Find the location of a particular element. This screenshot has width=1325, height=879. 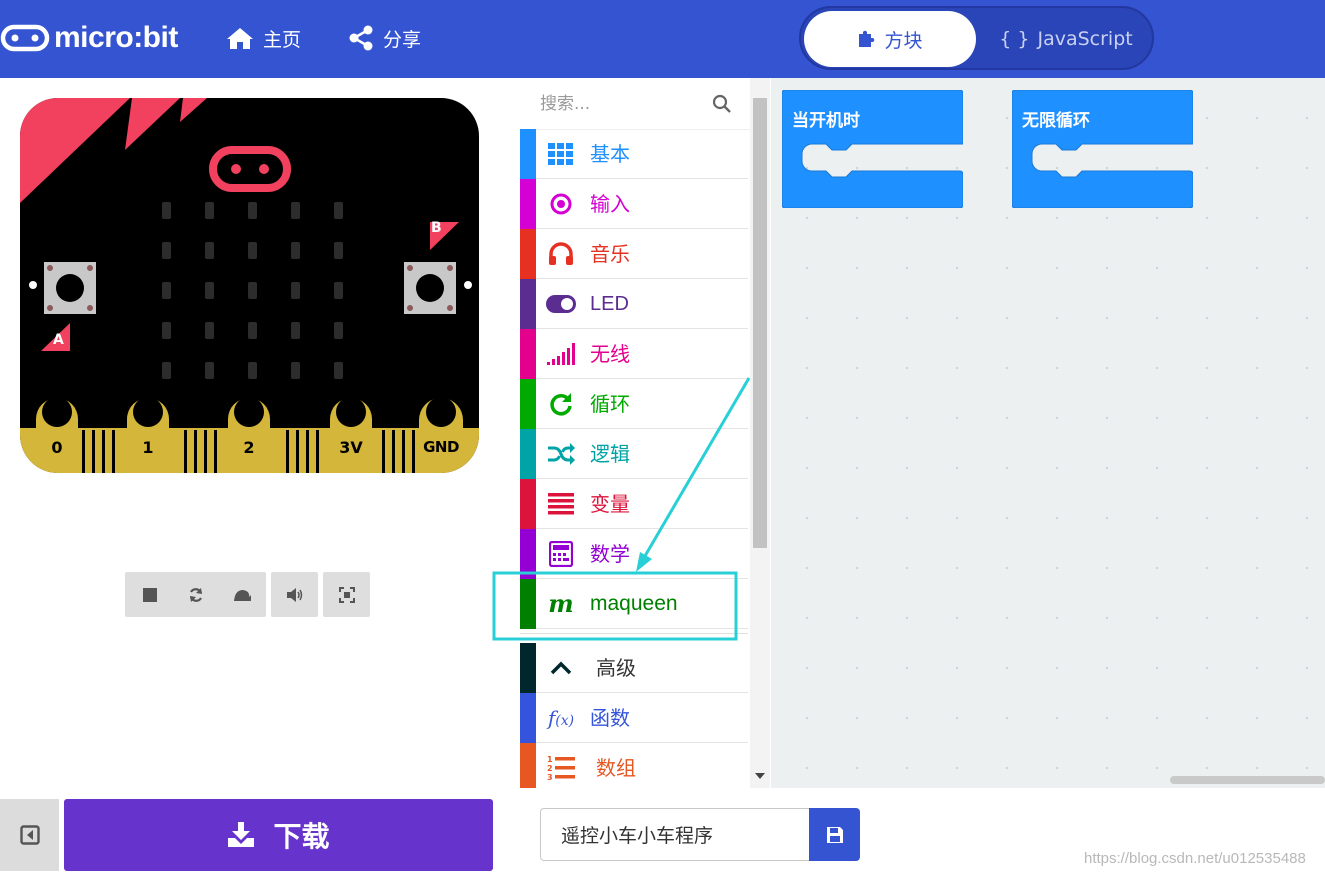

target-icon is located at coordinates (561, 204).